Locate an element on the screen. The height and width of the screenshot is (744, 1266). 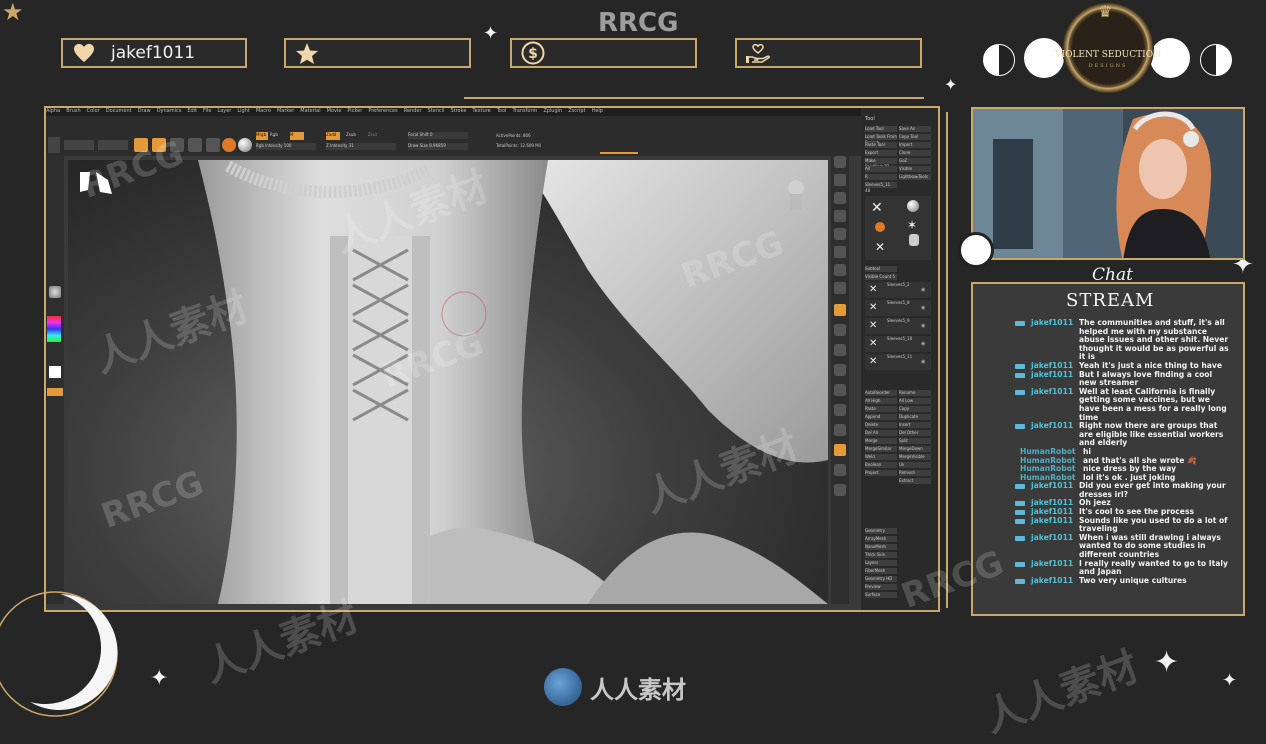
zadd-button: Zadd is located at coordinates (333, 136).